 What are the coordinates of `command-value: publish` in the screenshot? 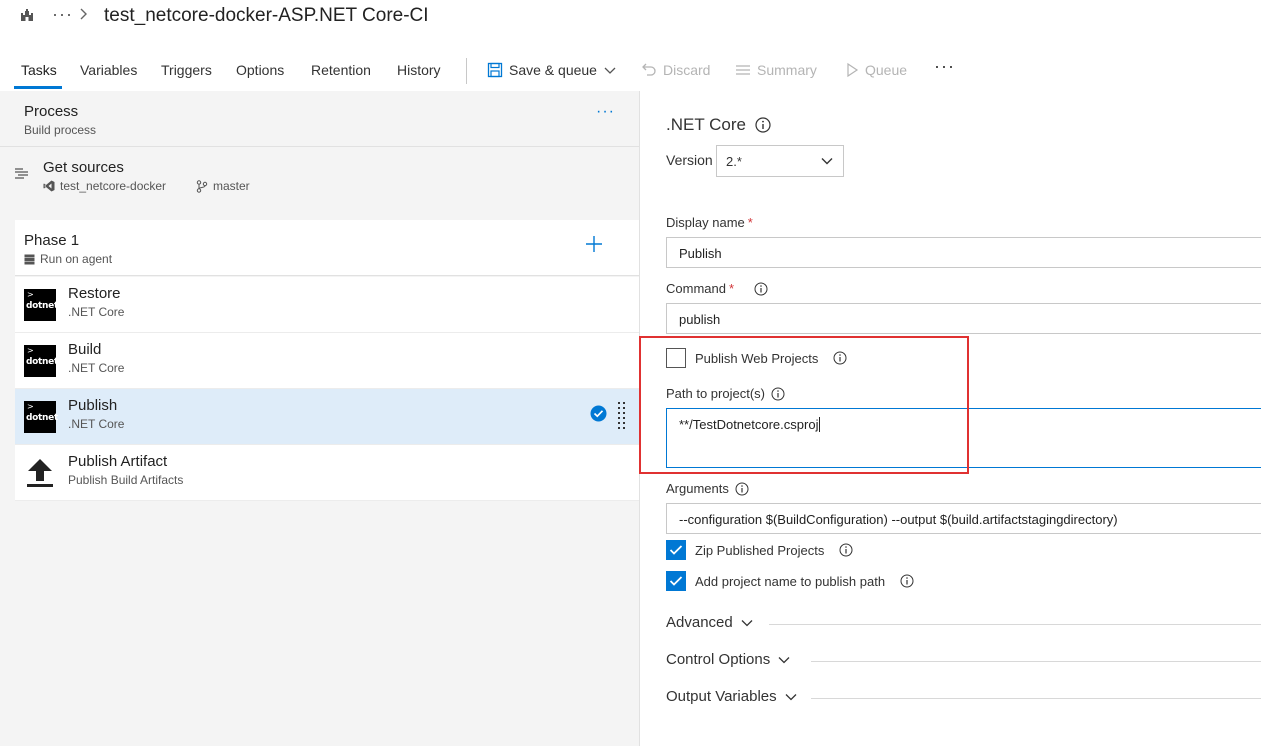 It's located at (700, 319).